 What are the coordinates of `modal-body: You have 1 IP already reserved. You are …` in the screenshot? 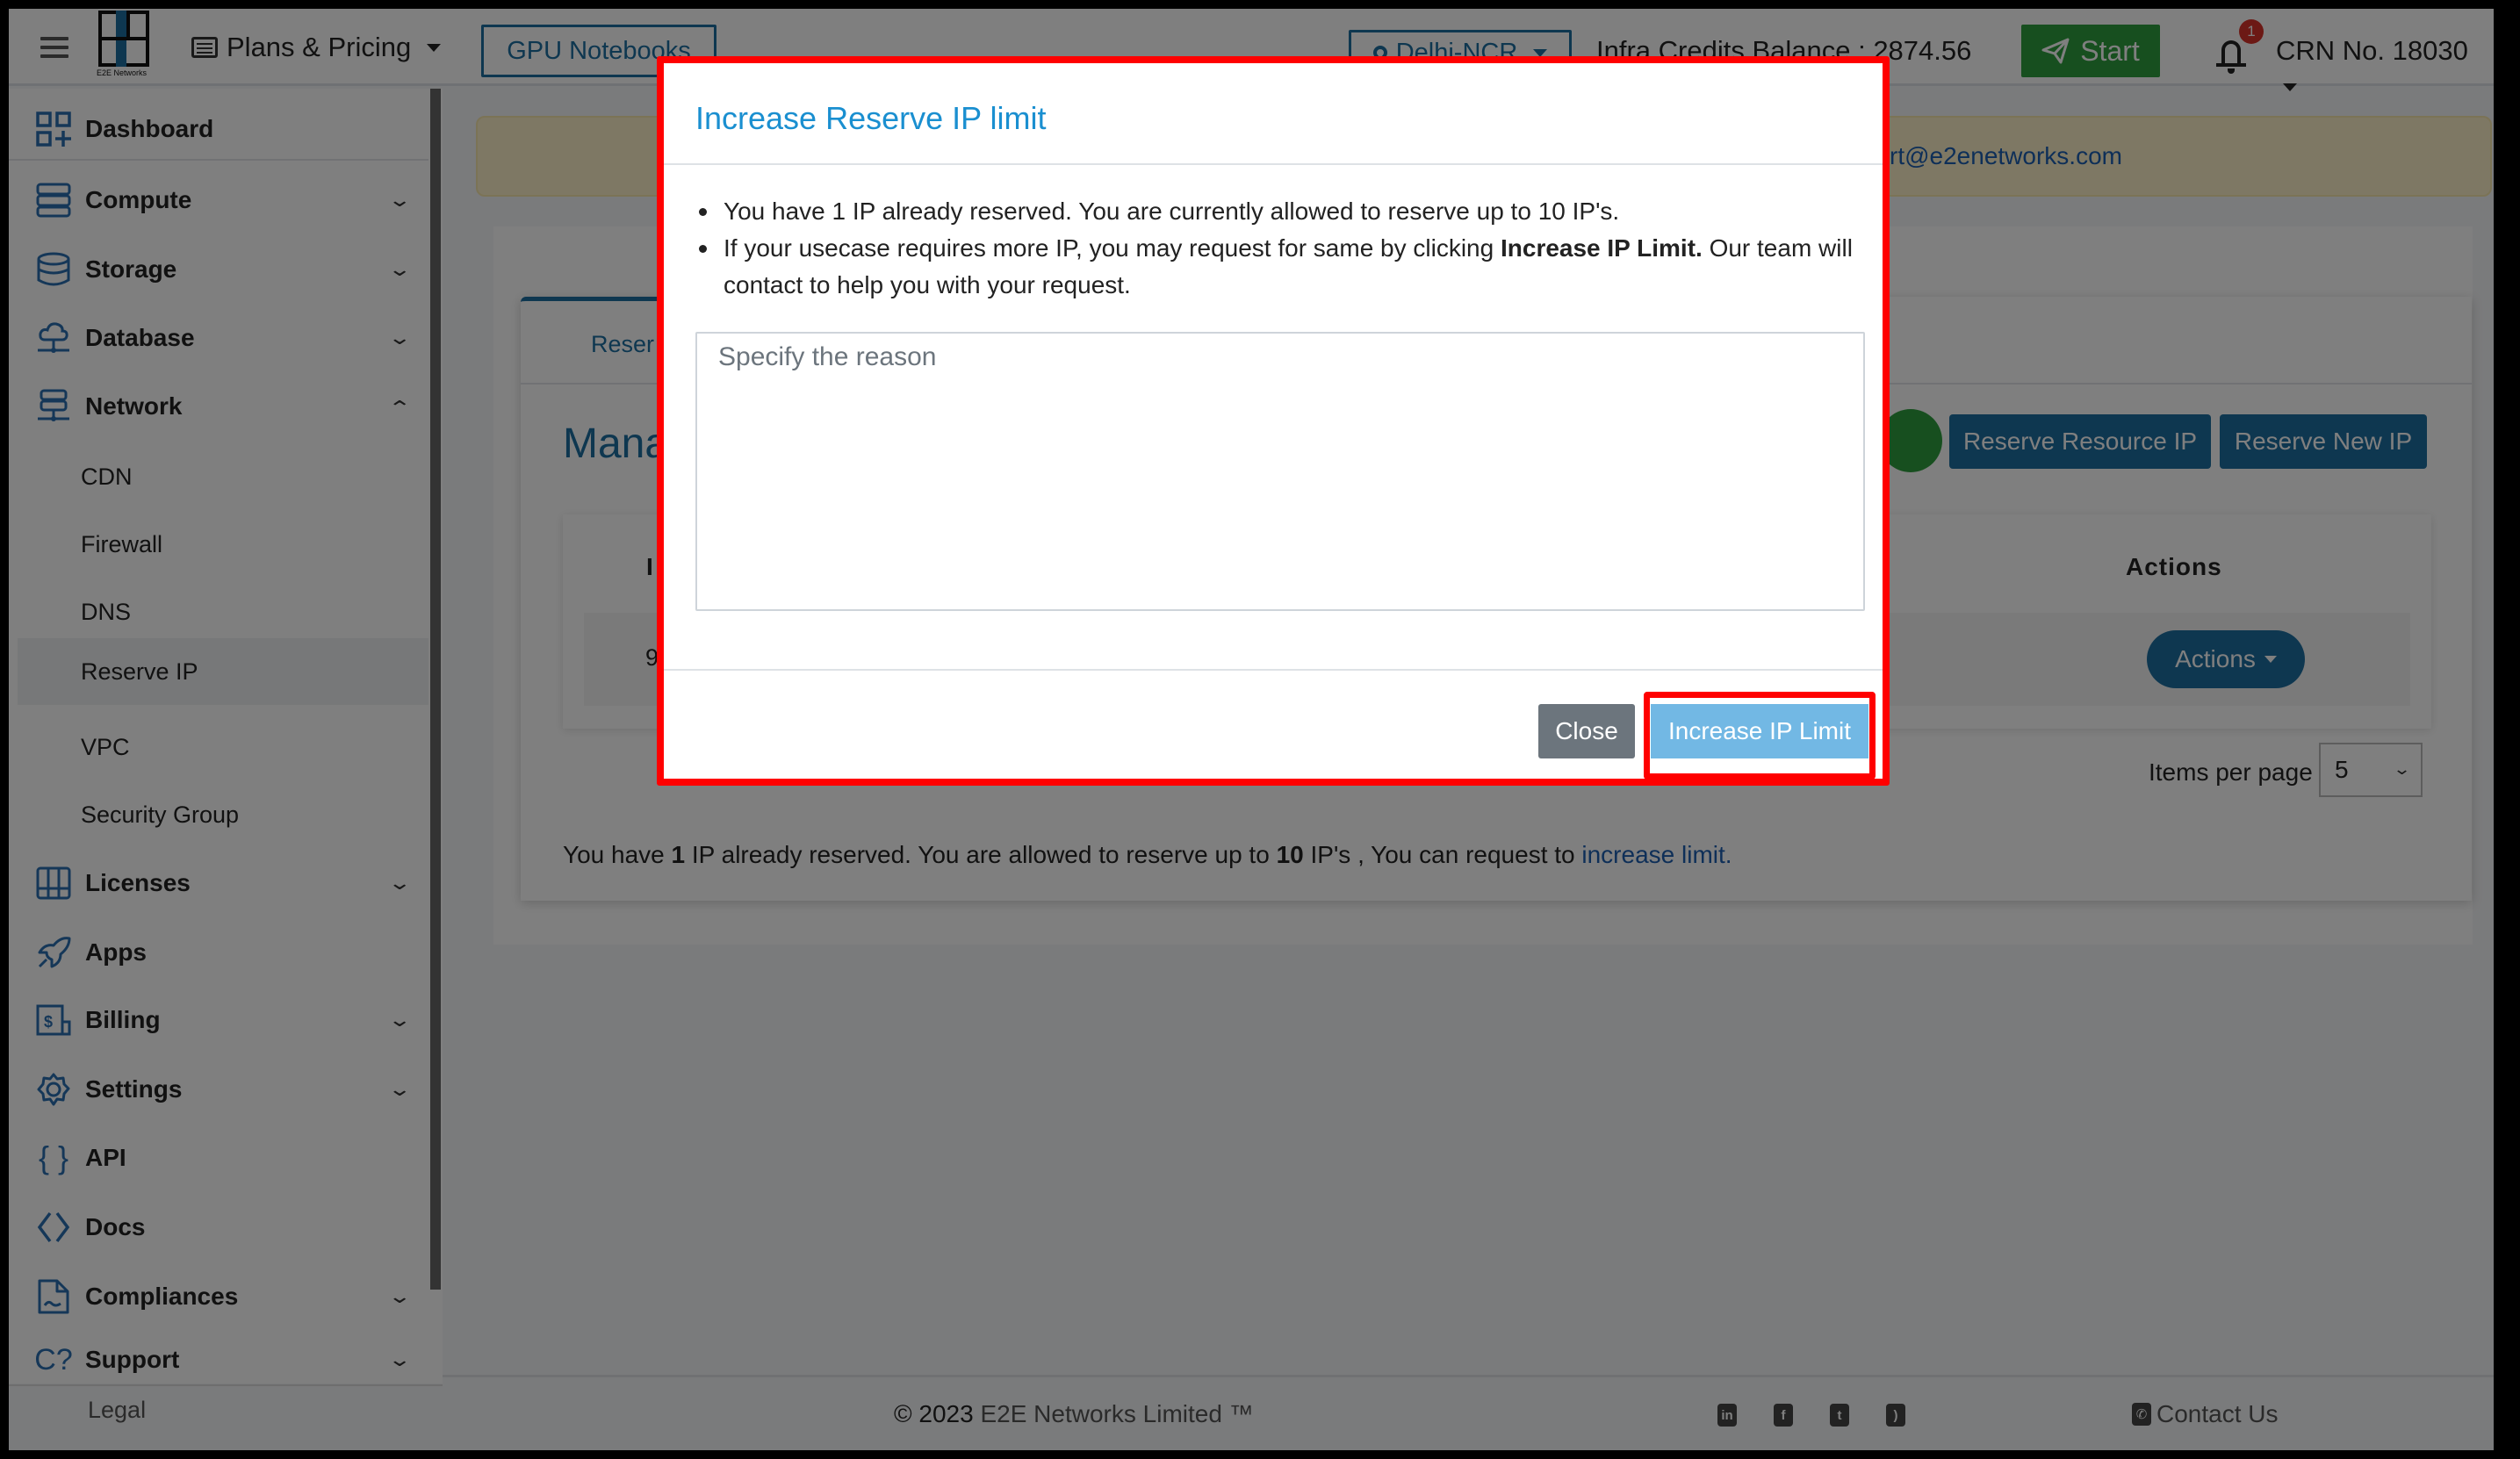 It's located at (1274, 248).